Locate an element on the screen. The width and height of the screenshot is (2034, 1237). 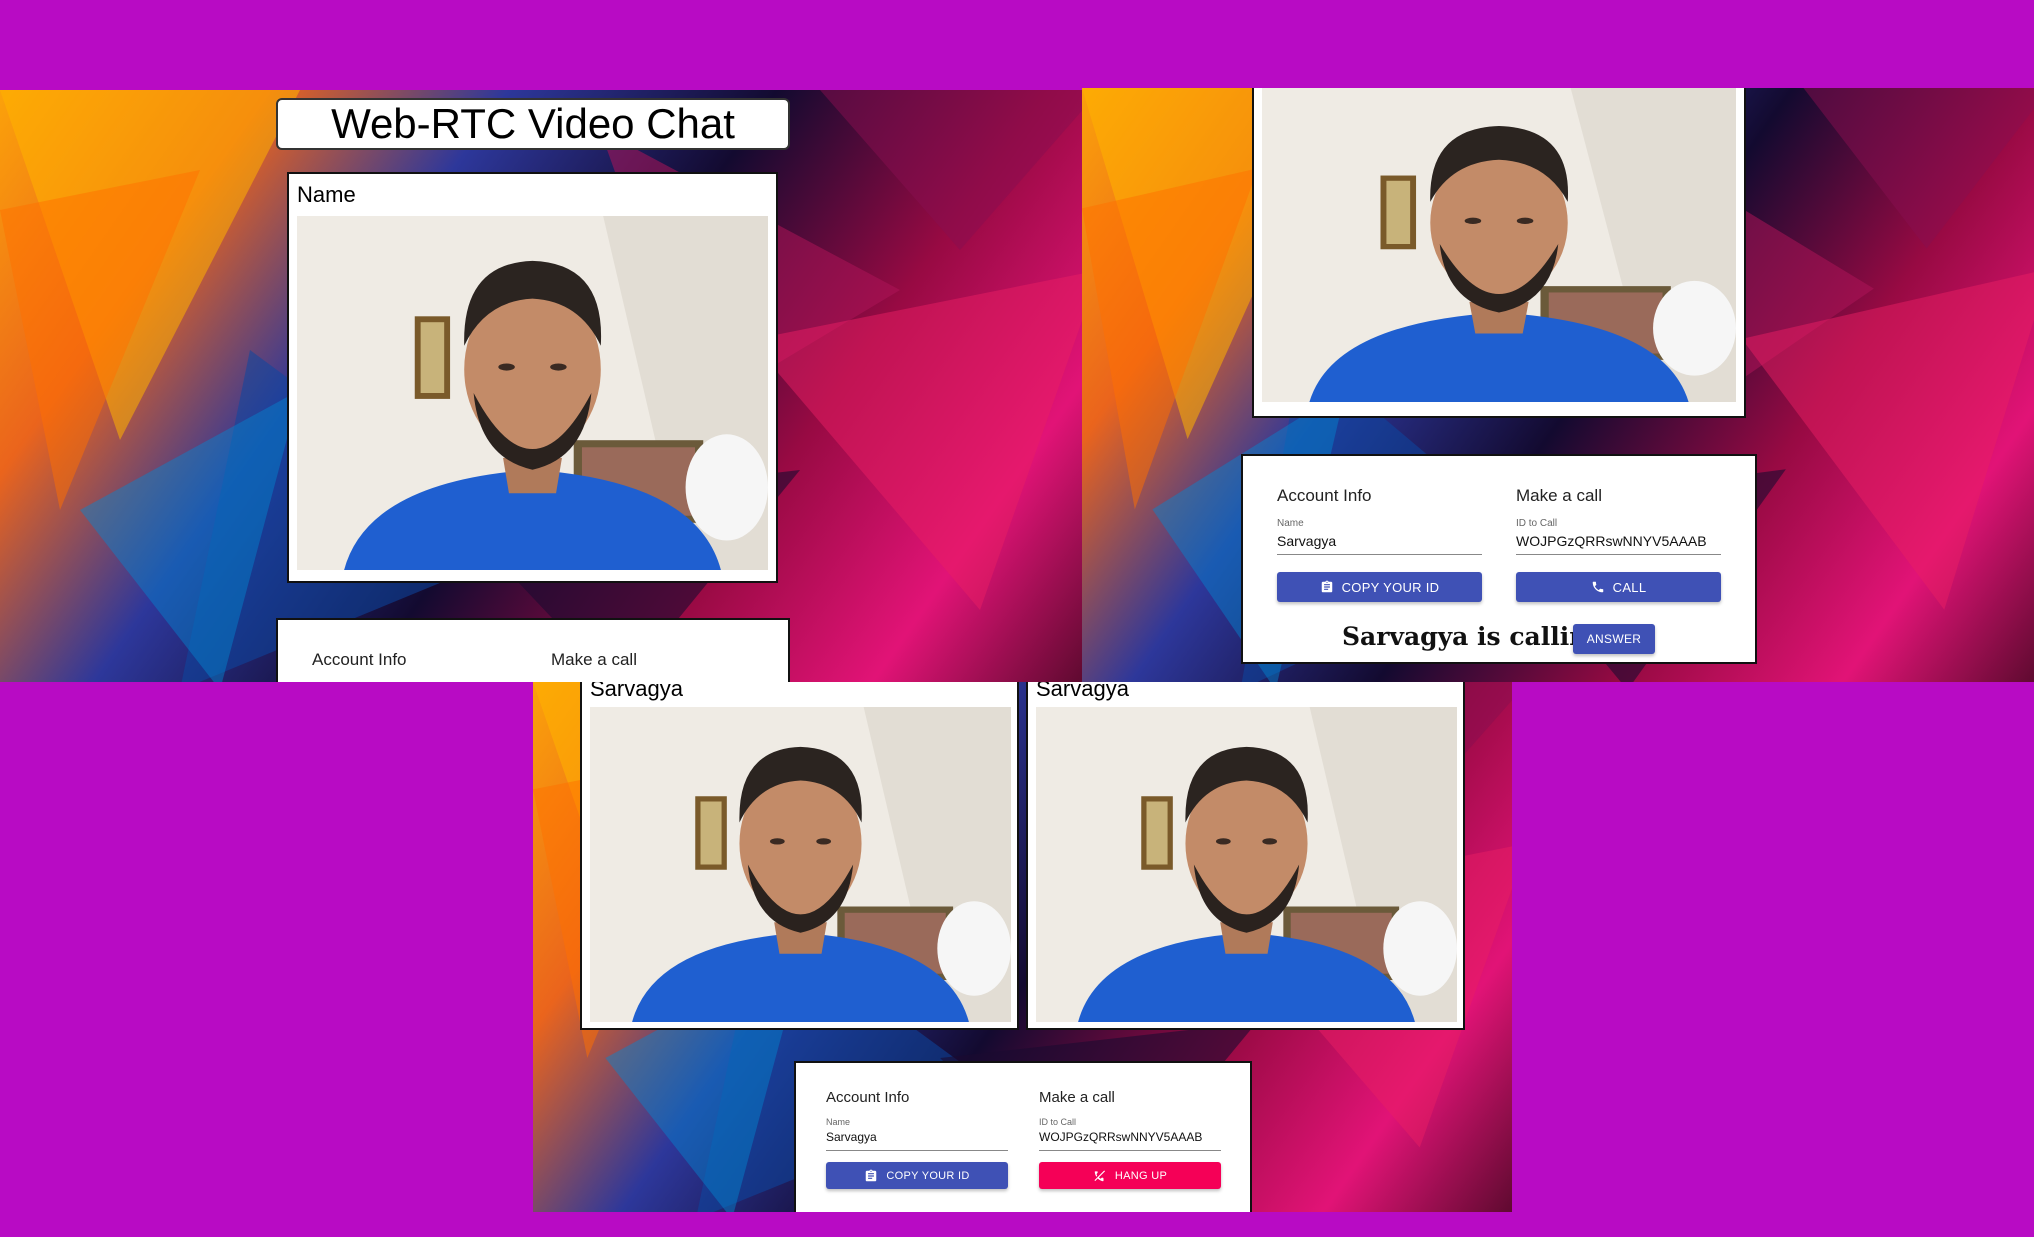
phone-icon is located at coordinates (1597, 587).